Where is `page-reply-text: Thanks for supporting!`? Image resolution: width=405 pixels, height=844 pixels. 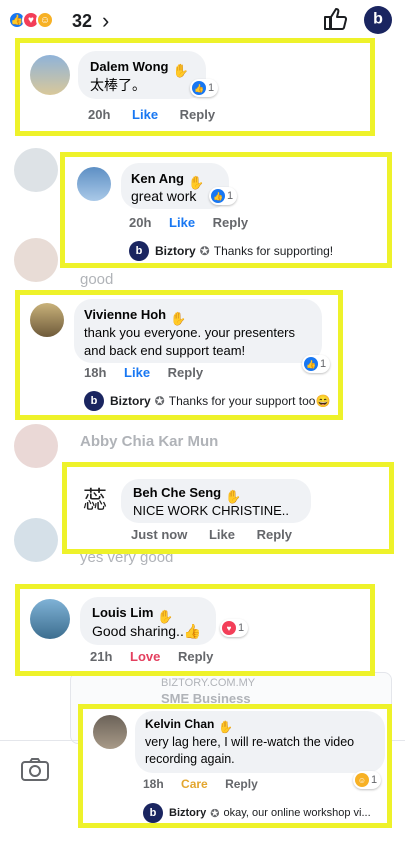 page-reply-text: Thanks for supporting! is located at coordinates (273, 251).